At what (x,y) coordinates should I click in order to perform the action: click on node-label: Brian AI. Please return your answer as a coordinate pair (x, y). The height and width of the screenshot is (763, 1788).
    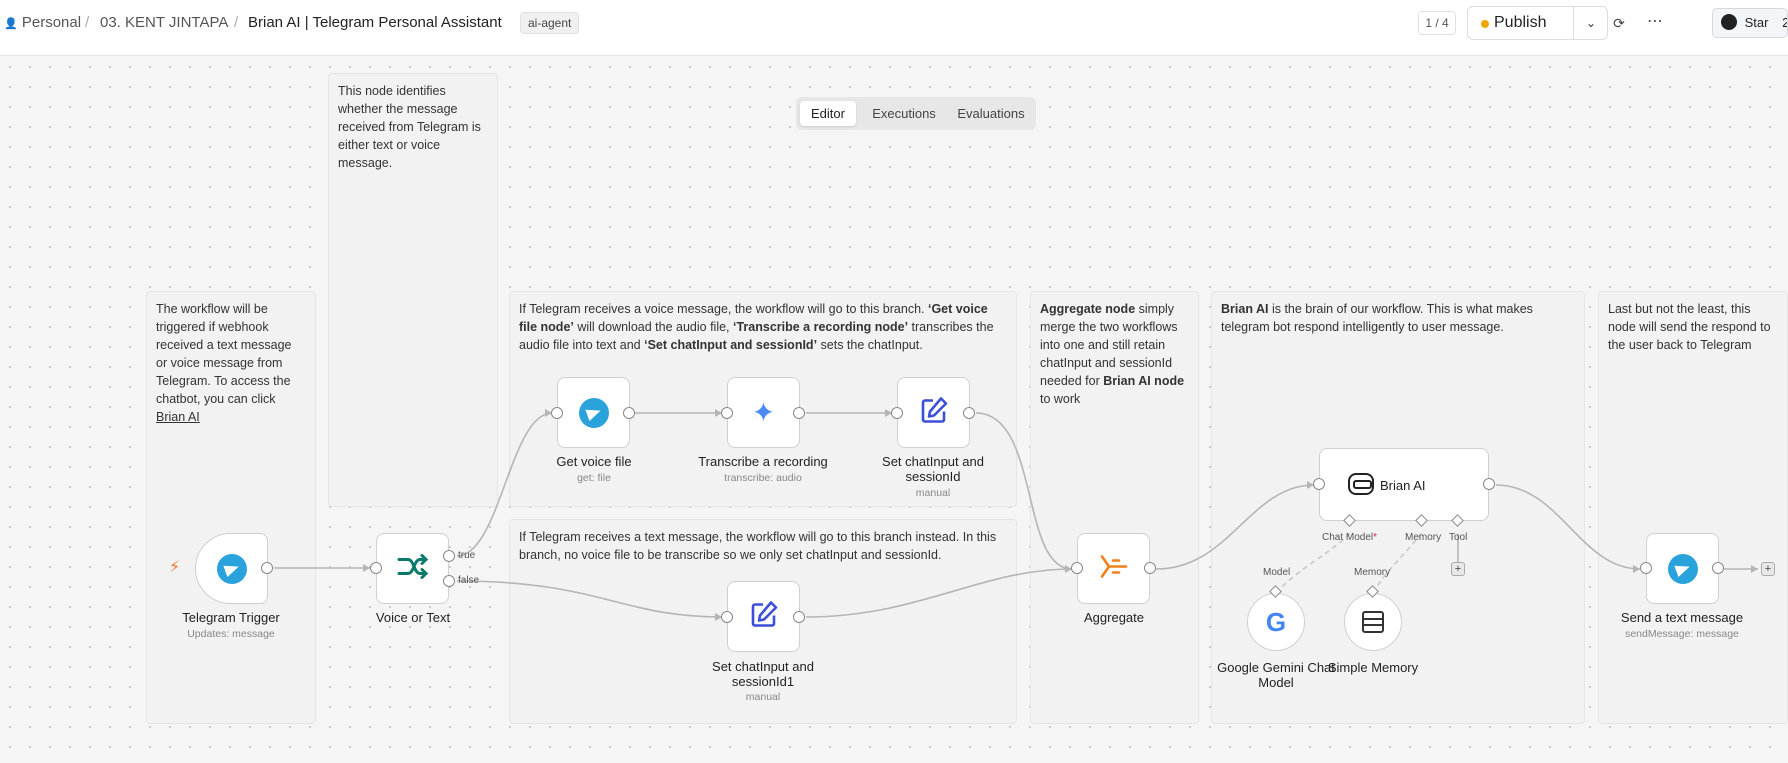
    Looking at the image, I should click on (1403, 485).